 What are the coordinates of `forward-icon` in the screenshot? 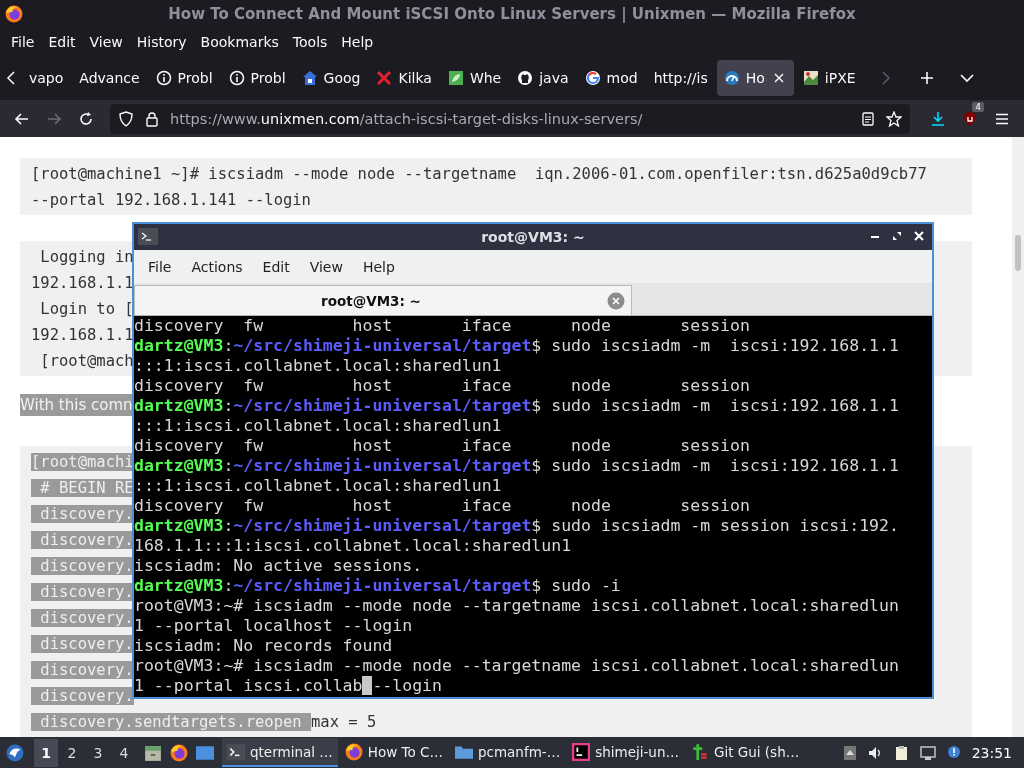 It's located at (54, 118).